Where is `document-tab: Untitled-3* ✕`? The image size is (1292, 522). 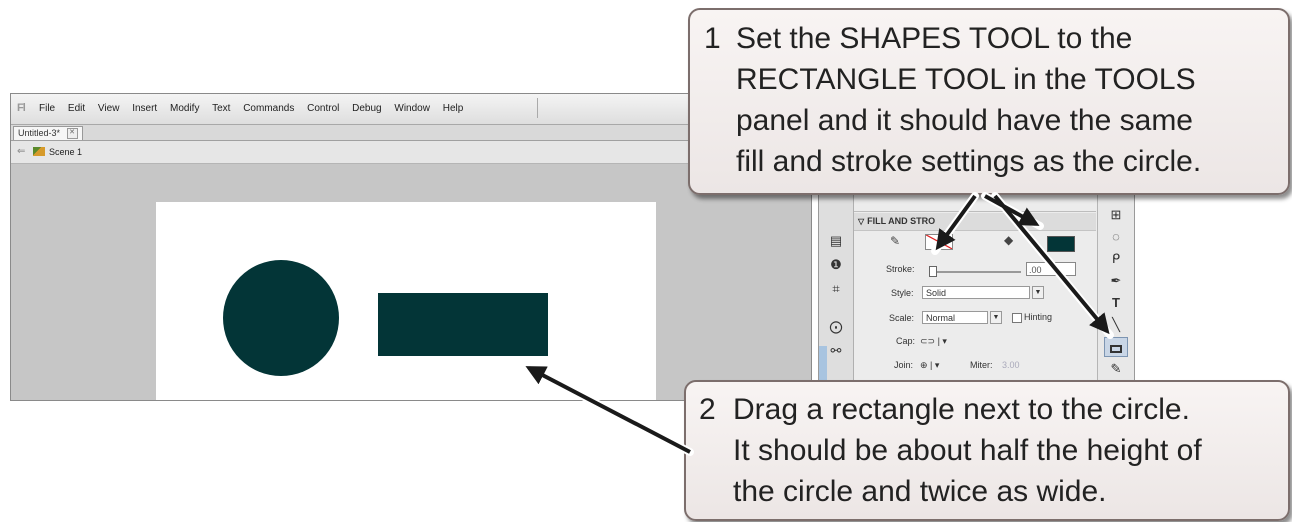 document-tab: Untitled-3* ✕ is located at coordinates (48, 133).